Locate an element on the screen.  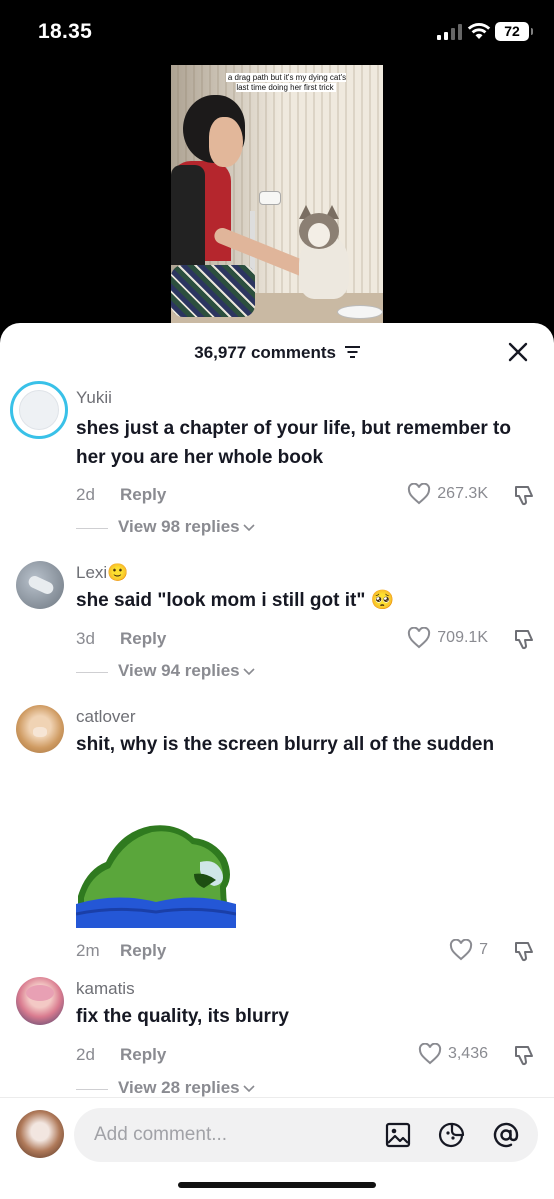
comment-time: 2m is located at coordinates (88, 950).